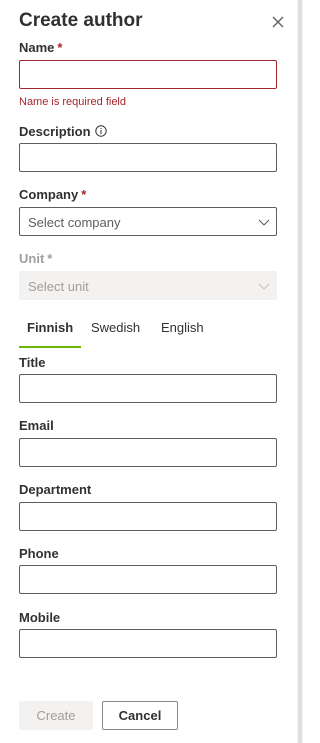 Image resolution: width=320 pixels, height=743 pixels. I want to click on unit-placeholder: Select unit, so click(58, 286).